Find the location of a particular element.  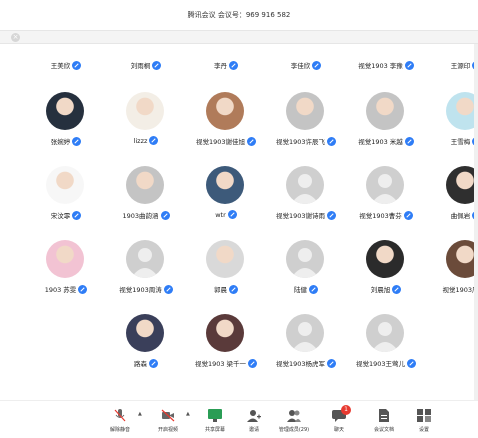

participant-name-text: 视觉1903谢诗雨 is located at coordinates (300, 216).